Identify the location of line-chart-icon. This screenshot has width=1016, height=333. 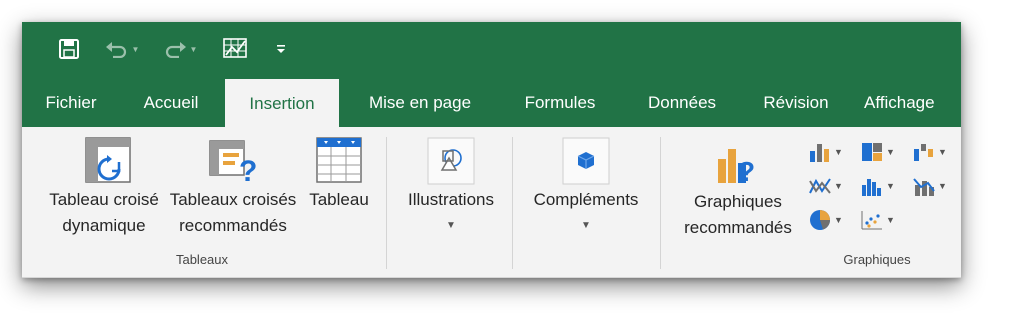
(820, 186).